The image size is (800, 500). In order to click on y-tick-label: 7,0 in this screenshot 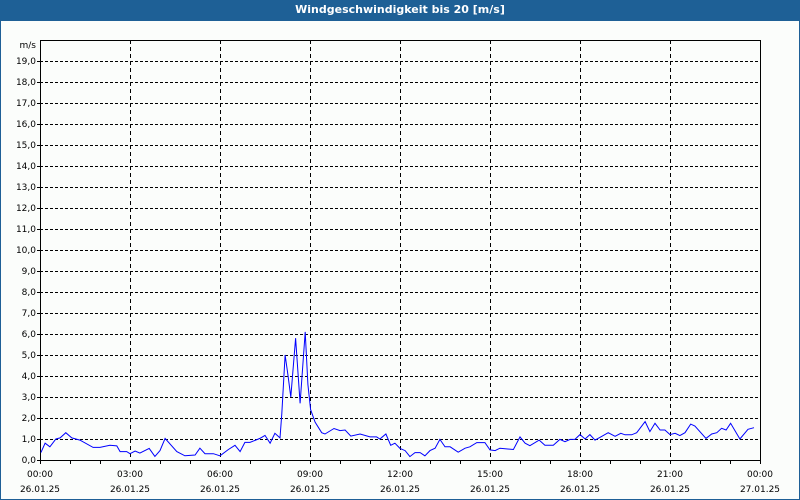, I will do `click(29, 314)`.